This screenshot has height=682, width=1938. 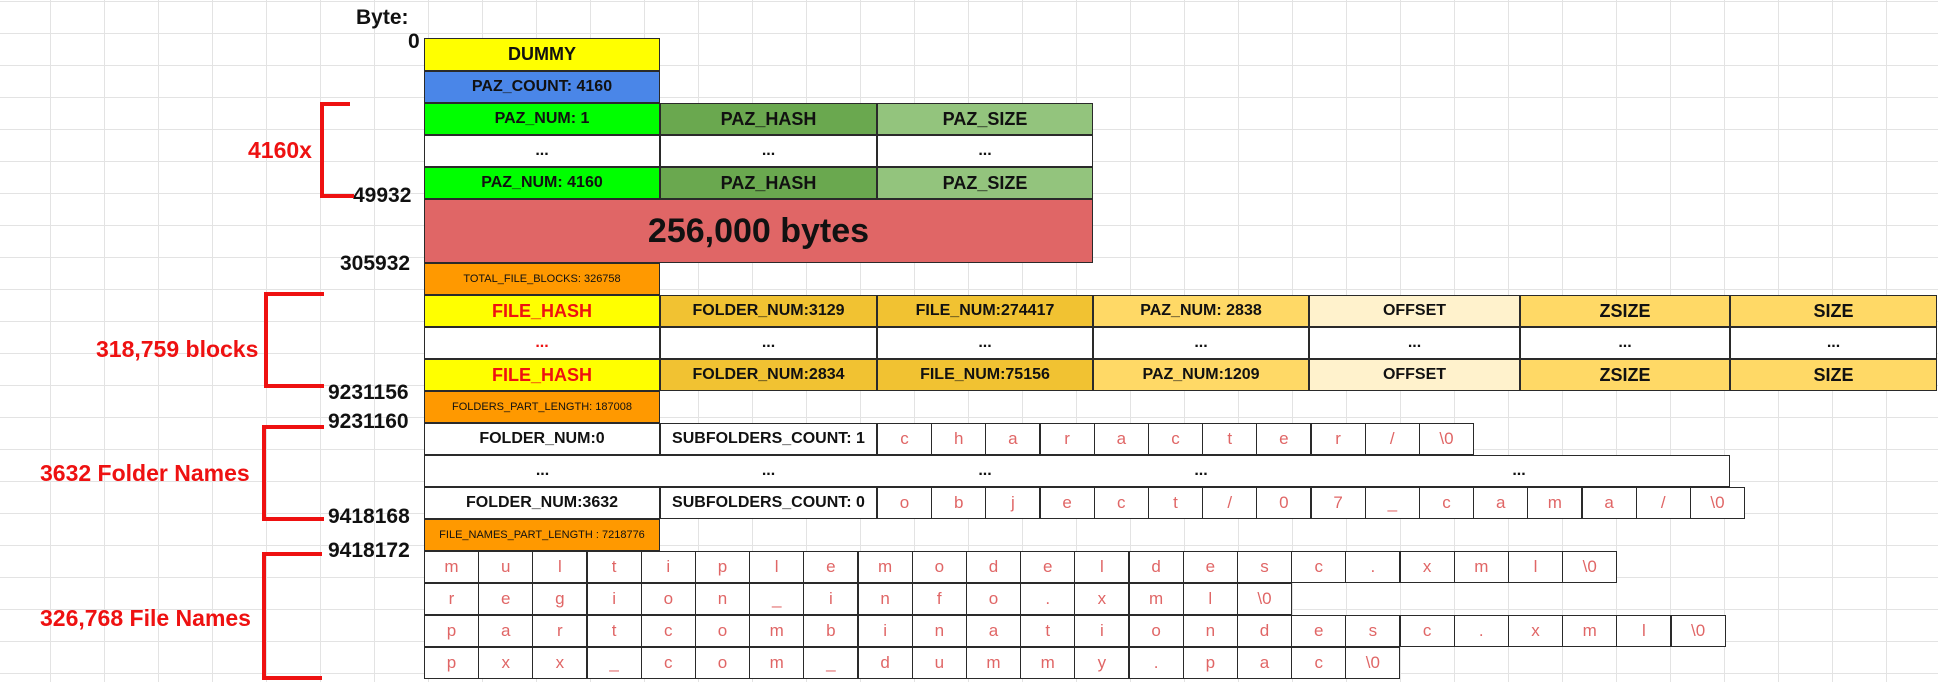 I want to click on paz-count-cell: PAZ_COUNT: 4160, so click(x=542, y=87).